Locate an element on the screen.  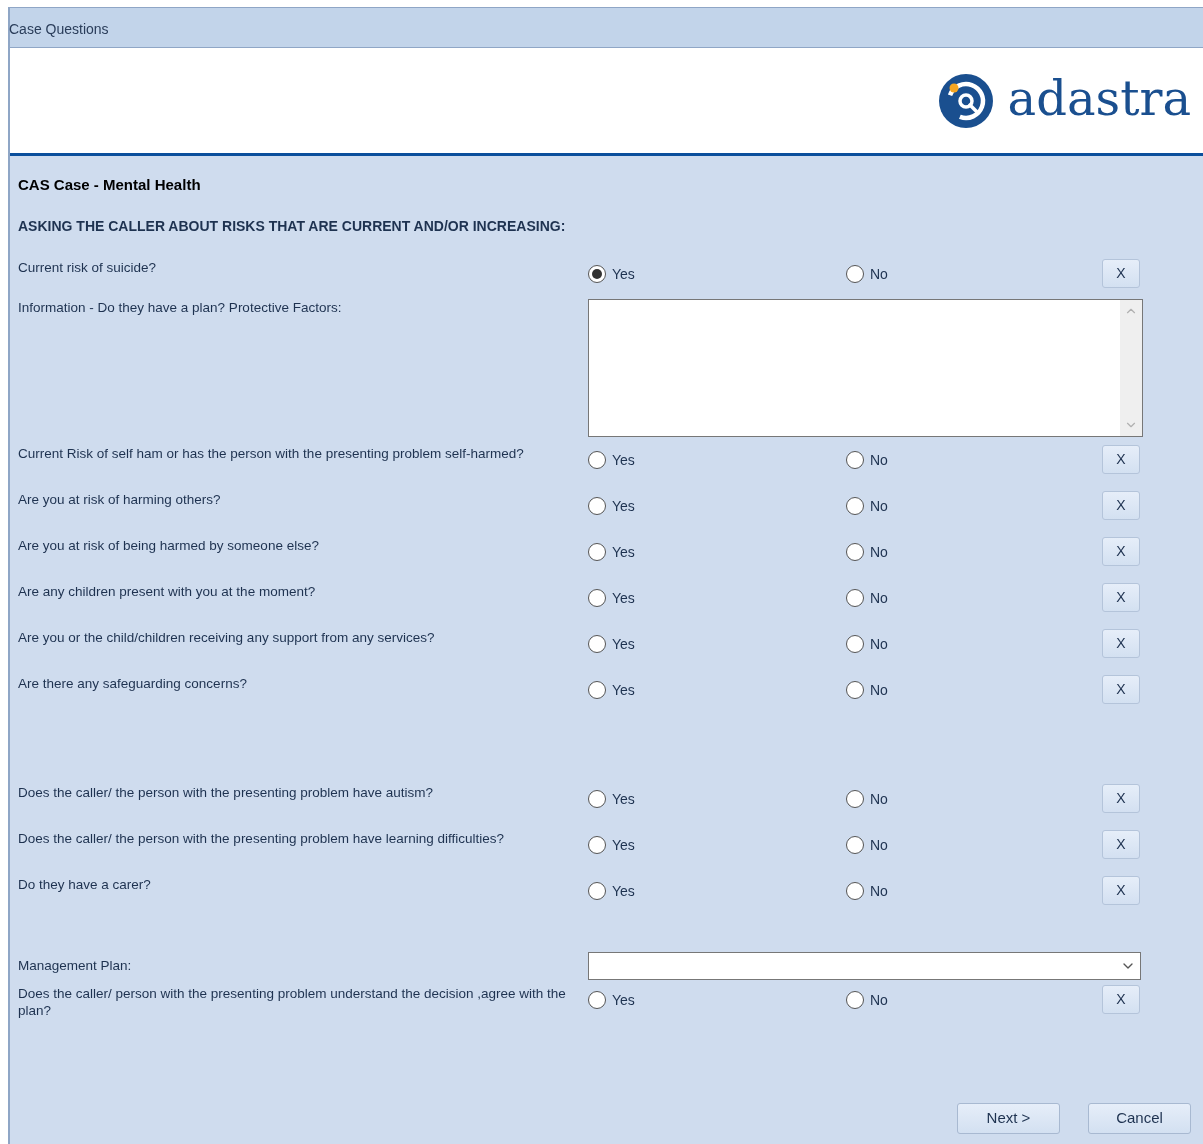
question-label: Does the caller/ person with the presenting problem understand the decision ,agree with the plan? is located at coordinates (292, 1001).